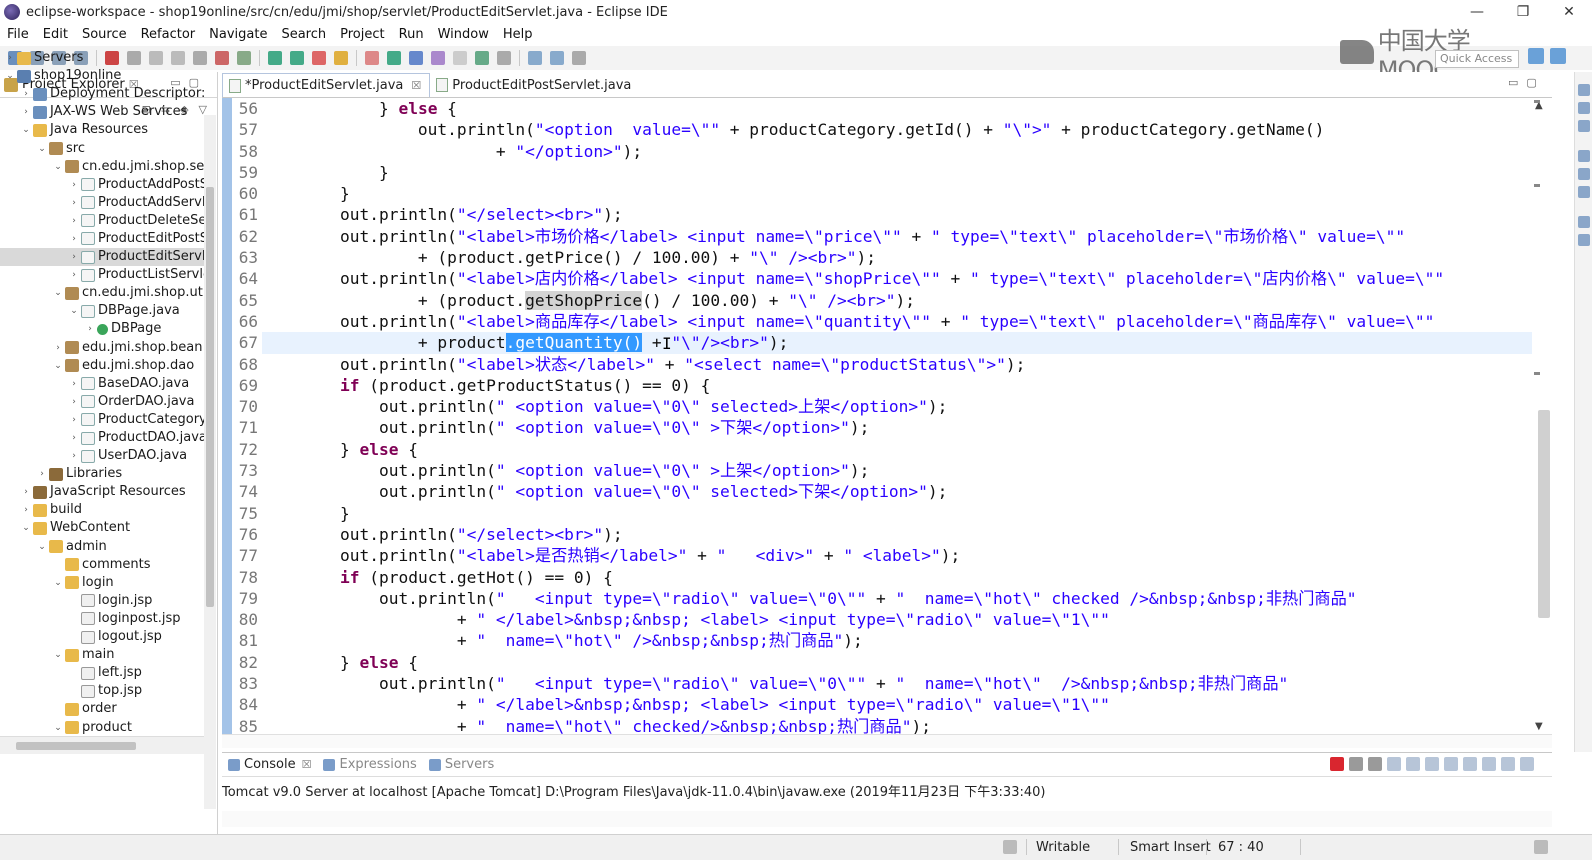  Describe the element at coordinates (102, 239) in the screenshot. I see `tree-item: › ProductEditPostS` at that location.